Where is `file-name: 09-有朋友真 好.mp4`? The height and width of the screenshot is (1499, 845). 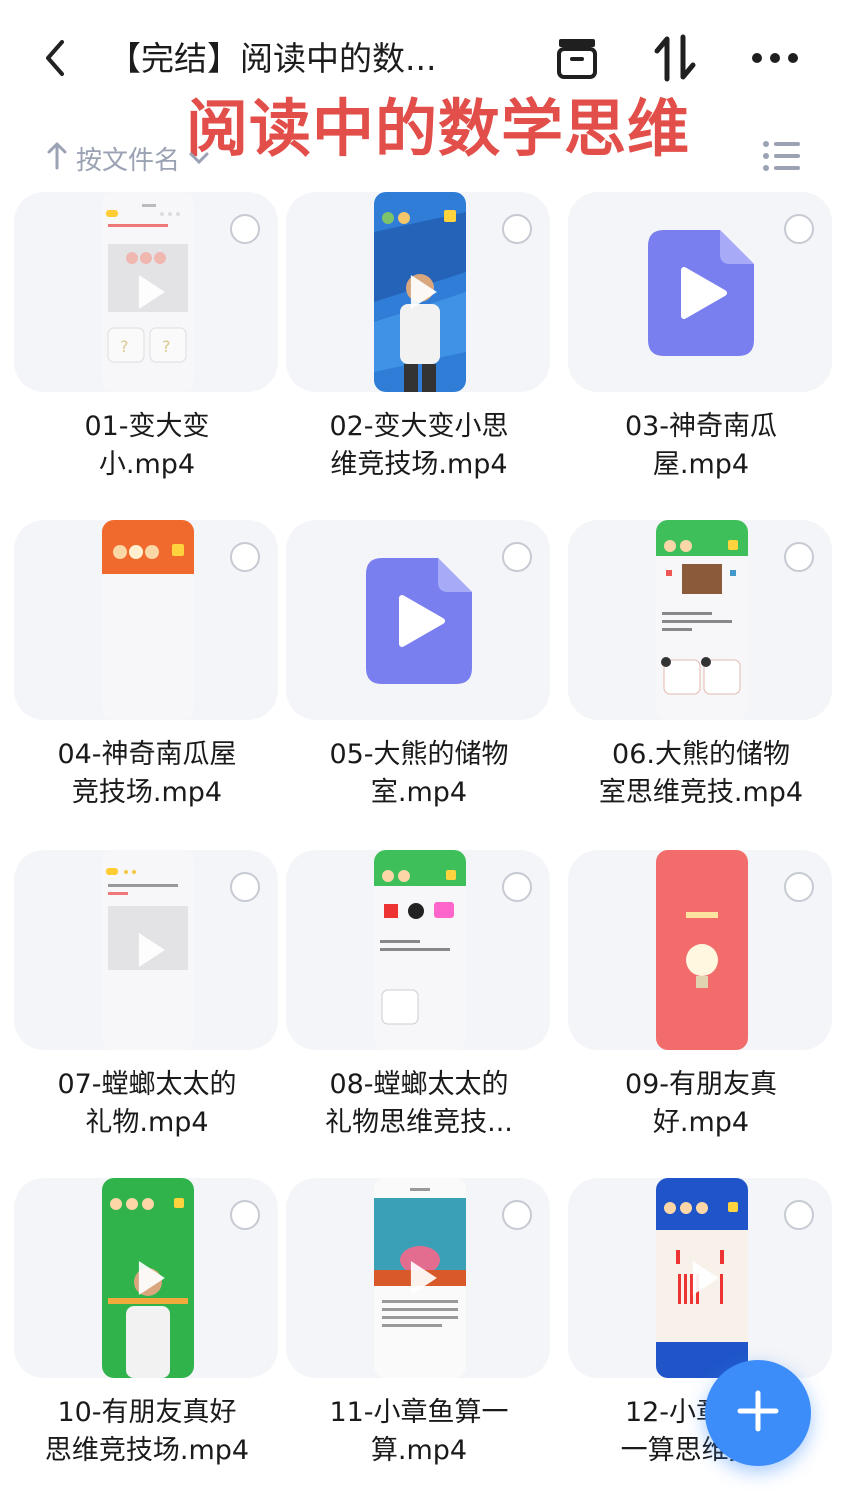 file-name: 09-有朋友真 好.mp4 is located at coordinates (701, 1104).